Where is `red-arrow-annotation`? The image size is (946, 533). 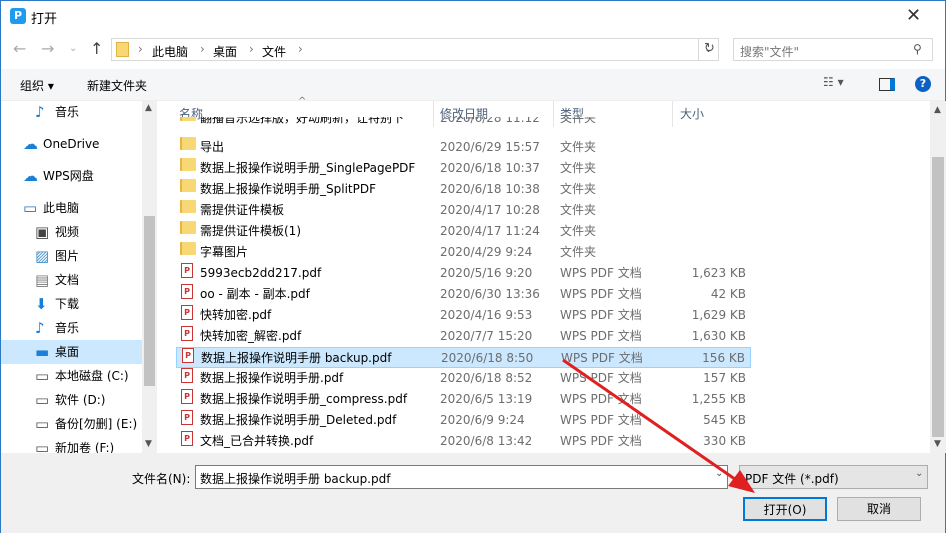
red-arrow-annotation is located at coordinates (658, 425).